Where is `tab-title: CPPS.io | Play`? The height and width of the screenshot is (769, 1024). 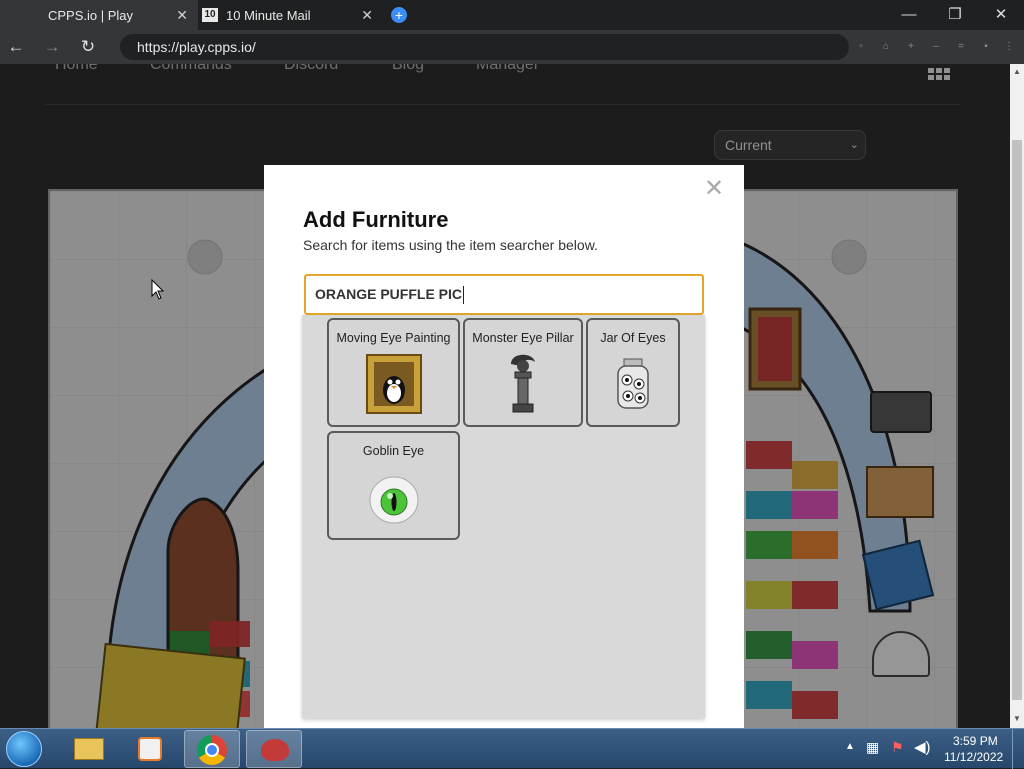
tab-title: CPPS.io | Play is located at coordinates (91, 15).